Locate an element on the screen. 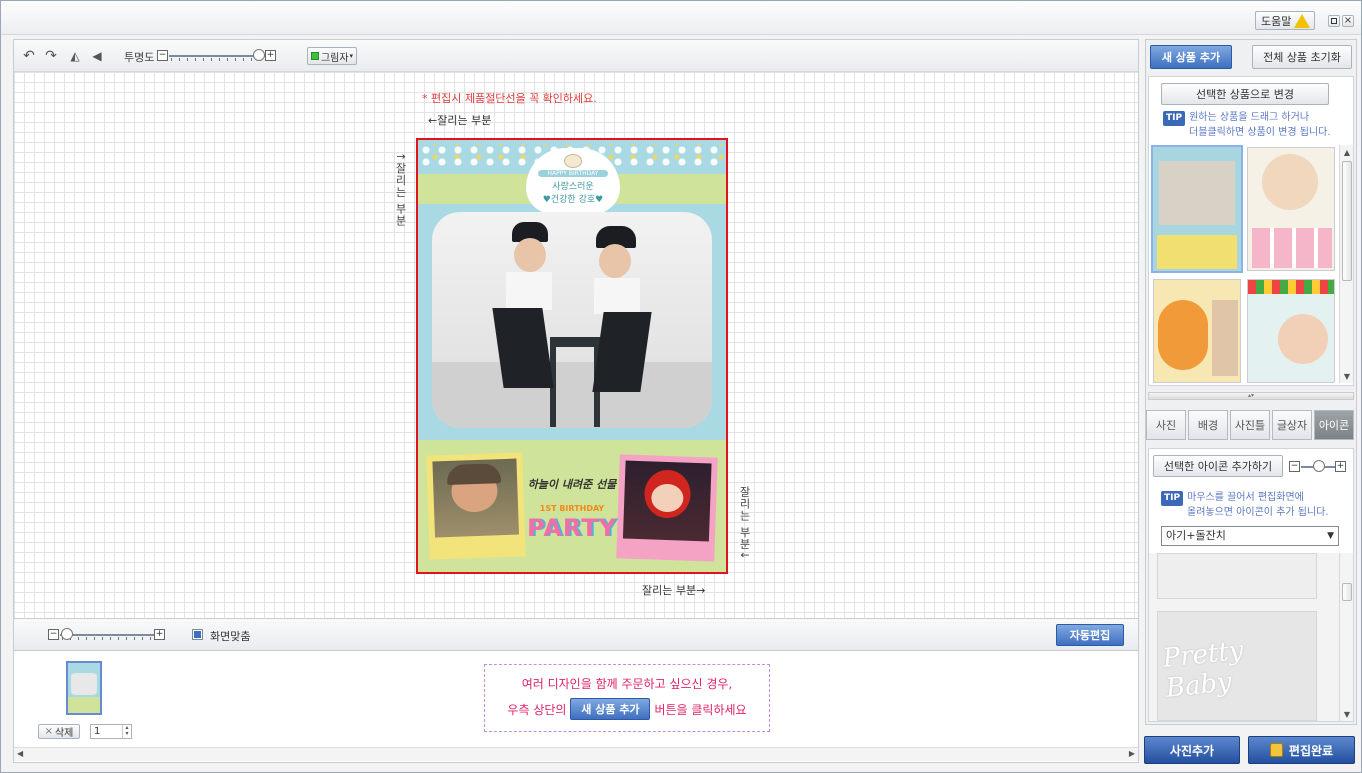 Image resolution: width=1362 pixels, height=773 pixels. scroll-right-icon: ▶ is located at coordinates (1132, 753).